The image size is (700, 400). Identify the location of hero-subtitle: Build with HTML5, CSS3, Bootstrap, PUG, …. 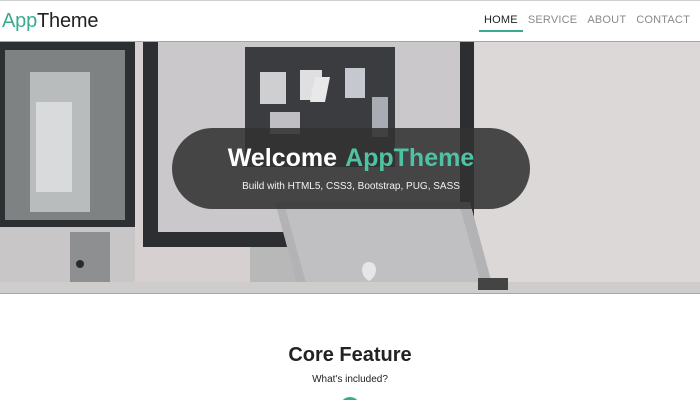
(351, 187).